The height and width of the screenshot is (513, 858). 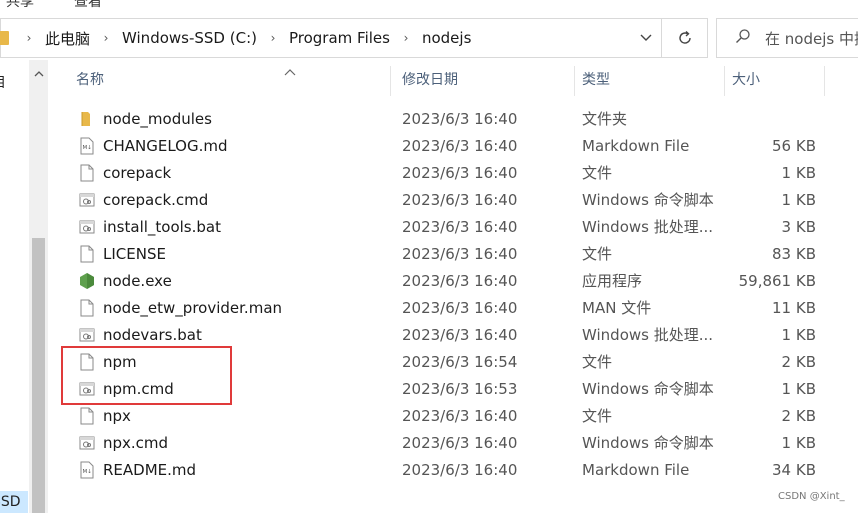 I want to click on table-row: corepack 2023/6/3 16:40 文件 1 KB, so click(x=459, y=173).